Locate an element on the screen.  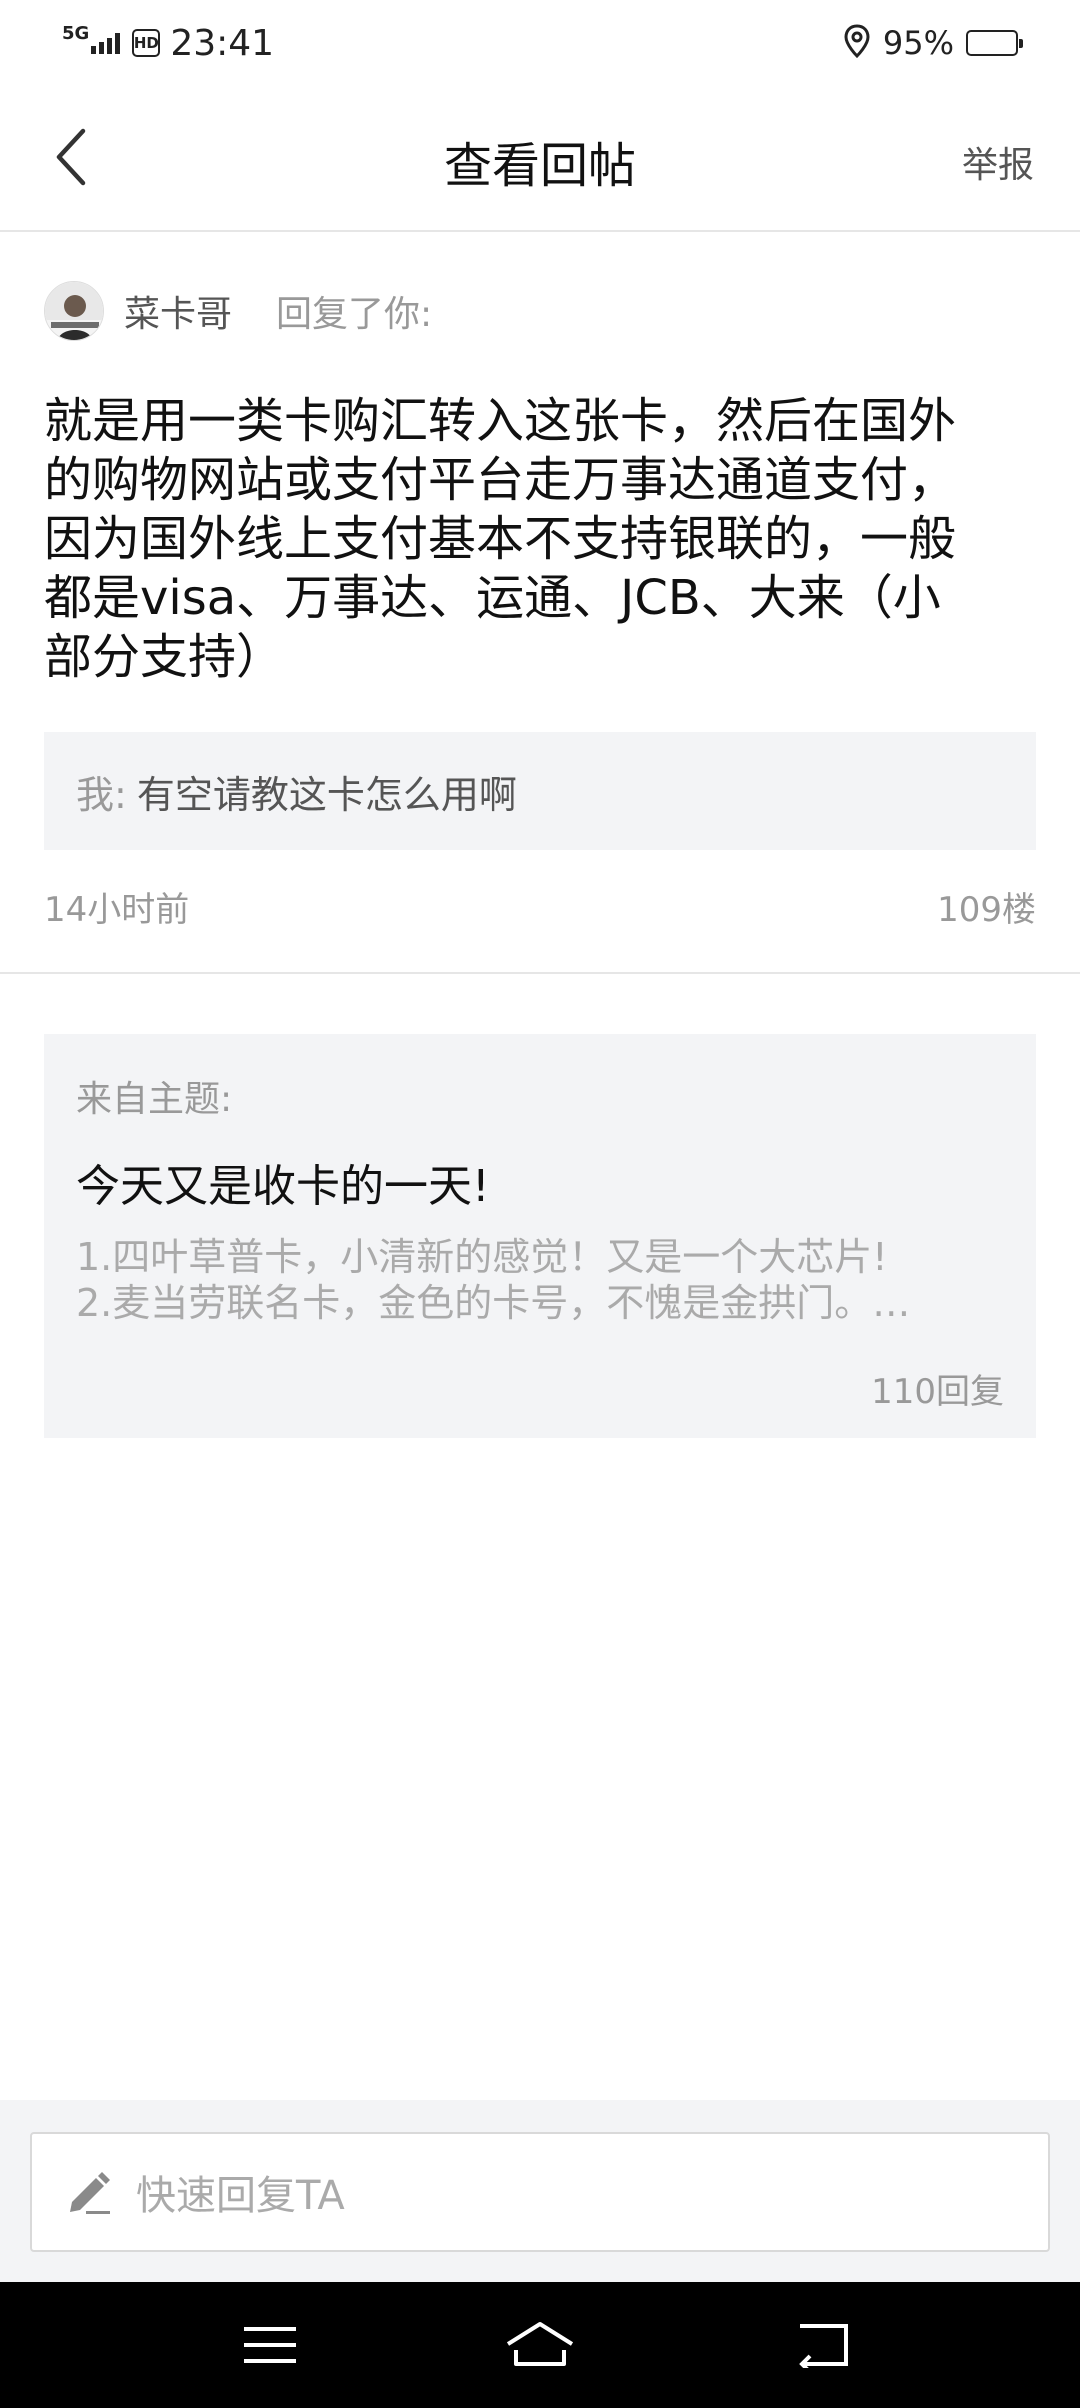
battery-icon is located at coordinates (994, 43).